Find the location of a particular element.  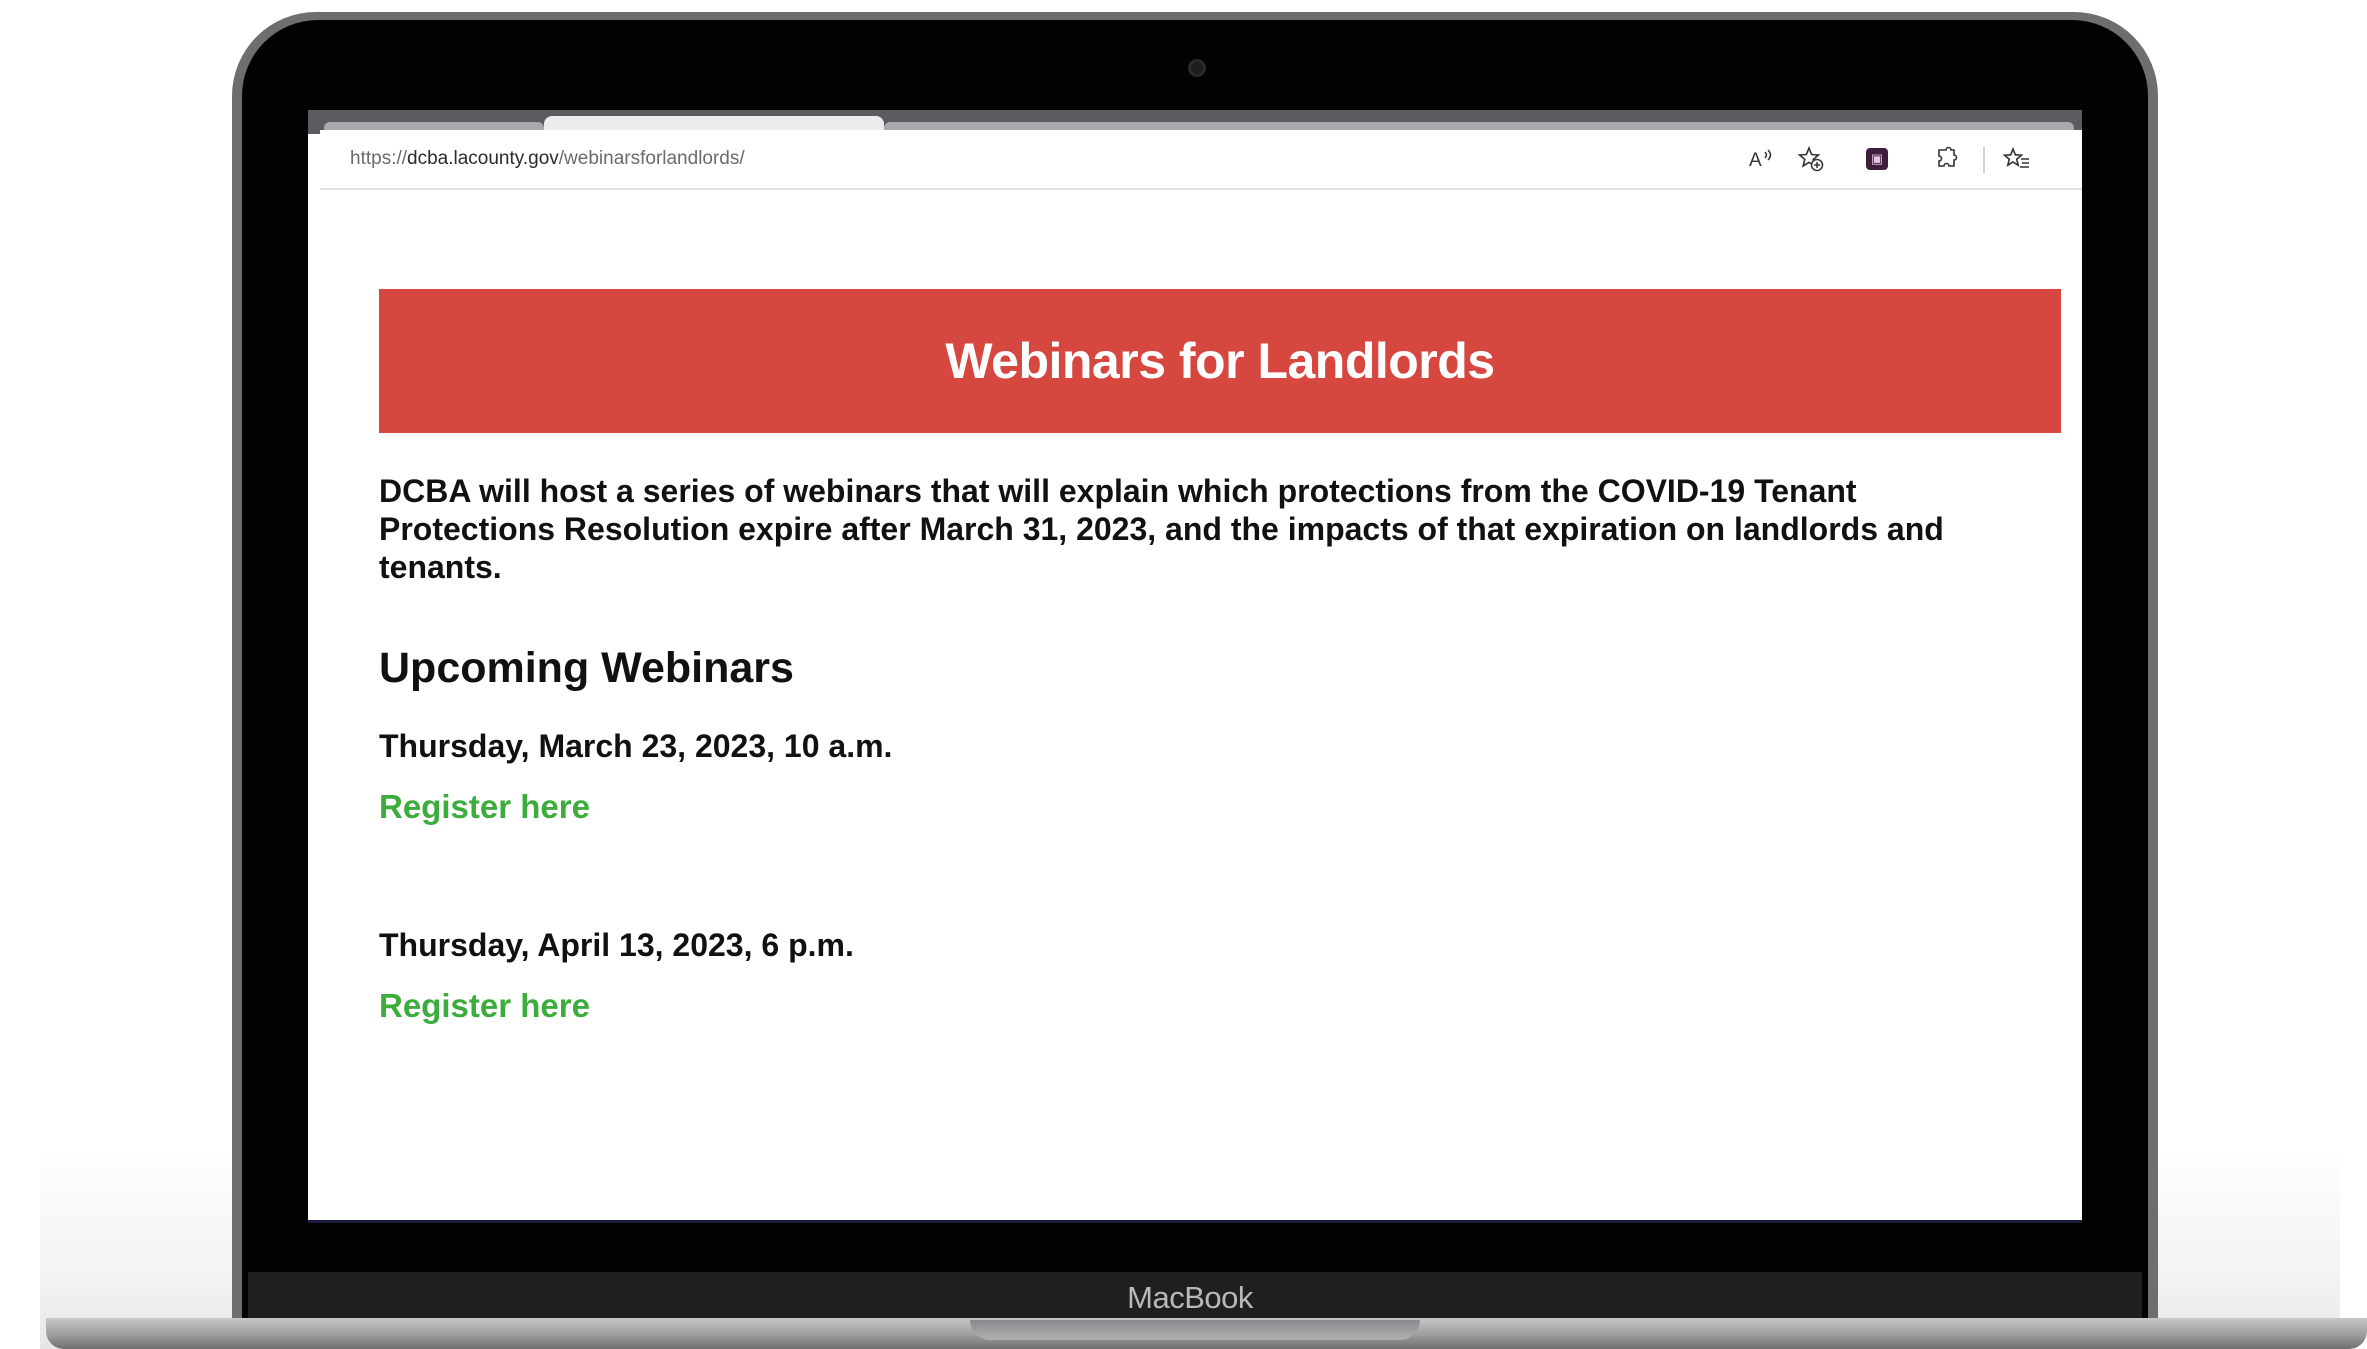

url-prefix: https:// is located at coordinates (379, 158).